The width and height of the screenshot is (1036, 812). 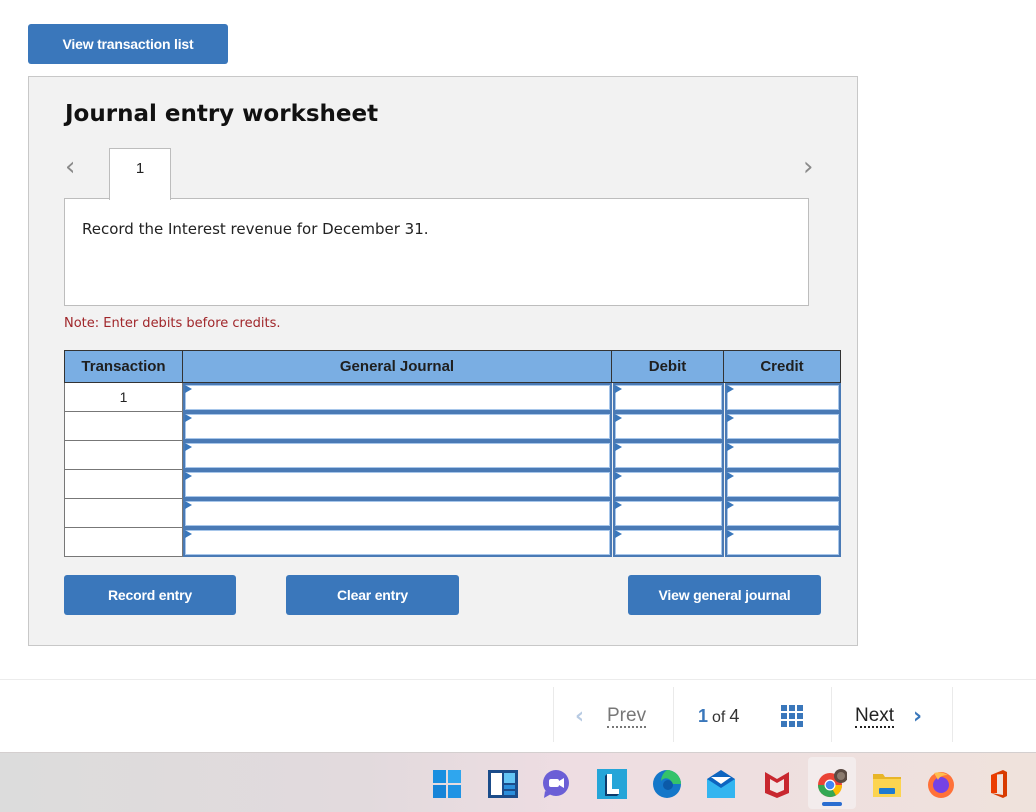 I want to click on firefox-icon, so click(x=941, y=784).